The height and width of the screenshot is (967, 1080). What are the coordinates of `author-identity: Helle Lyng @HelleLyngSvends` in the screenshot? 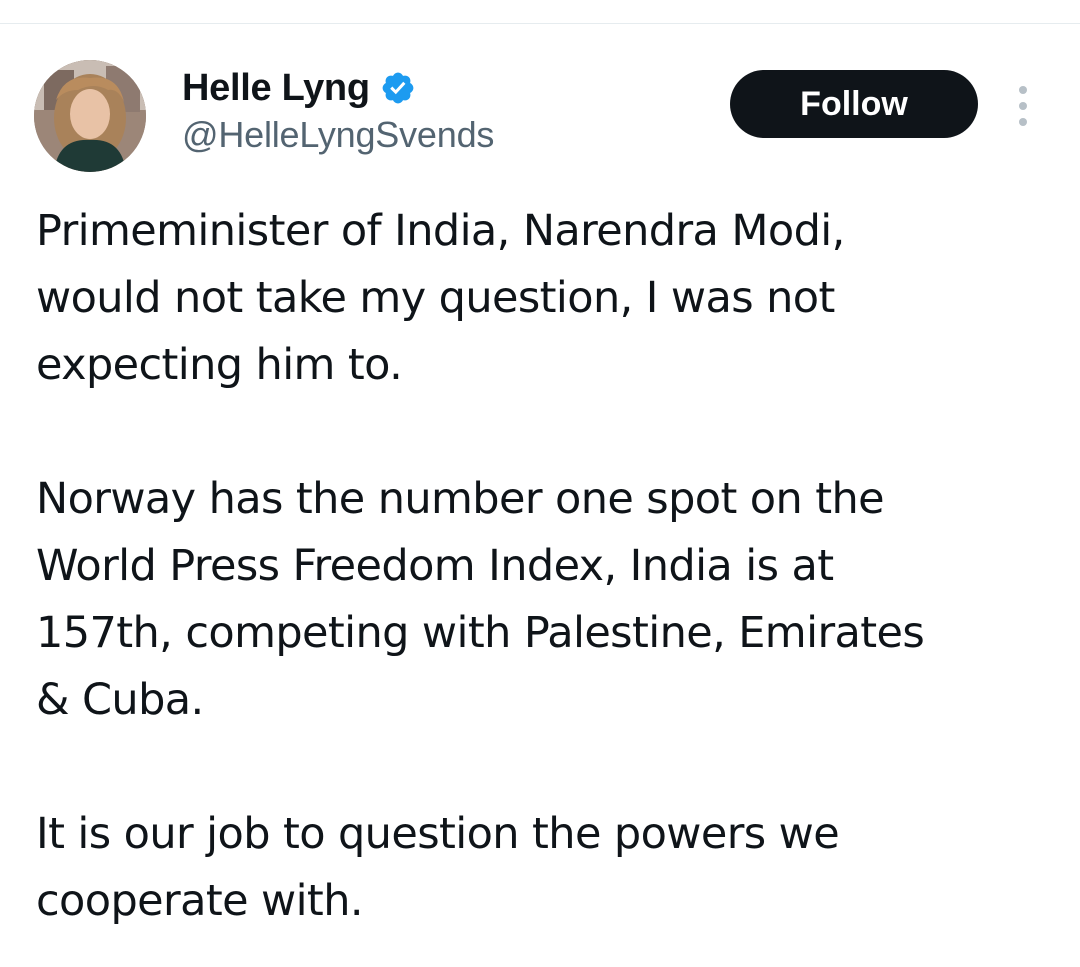 It's located at (338, 110).